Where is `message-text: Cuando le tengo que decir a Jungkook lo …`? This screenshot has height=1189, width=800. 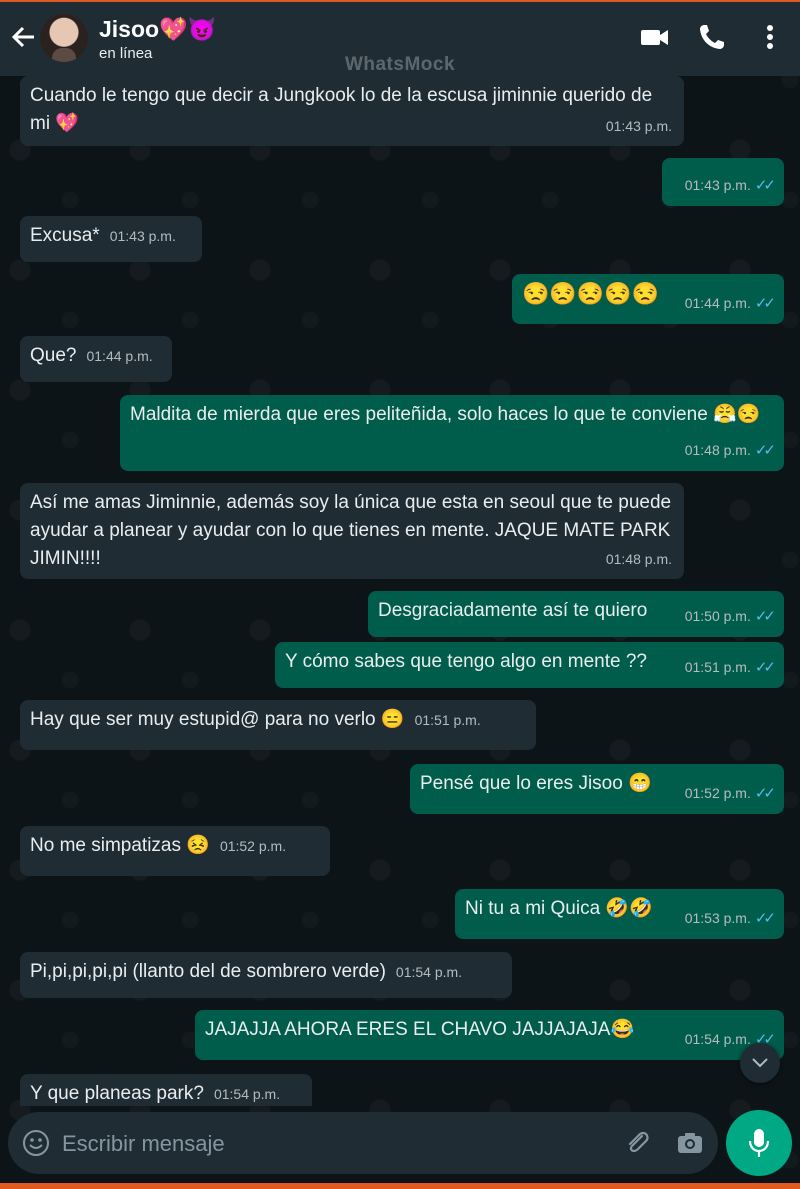
message-text: Cuando le tengo que decir a Jungkook lo … is located at coordinates (341, 109).